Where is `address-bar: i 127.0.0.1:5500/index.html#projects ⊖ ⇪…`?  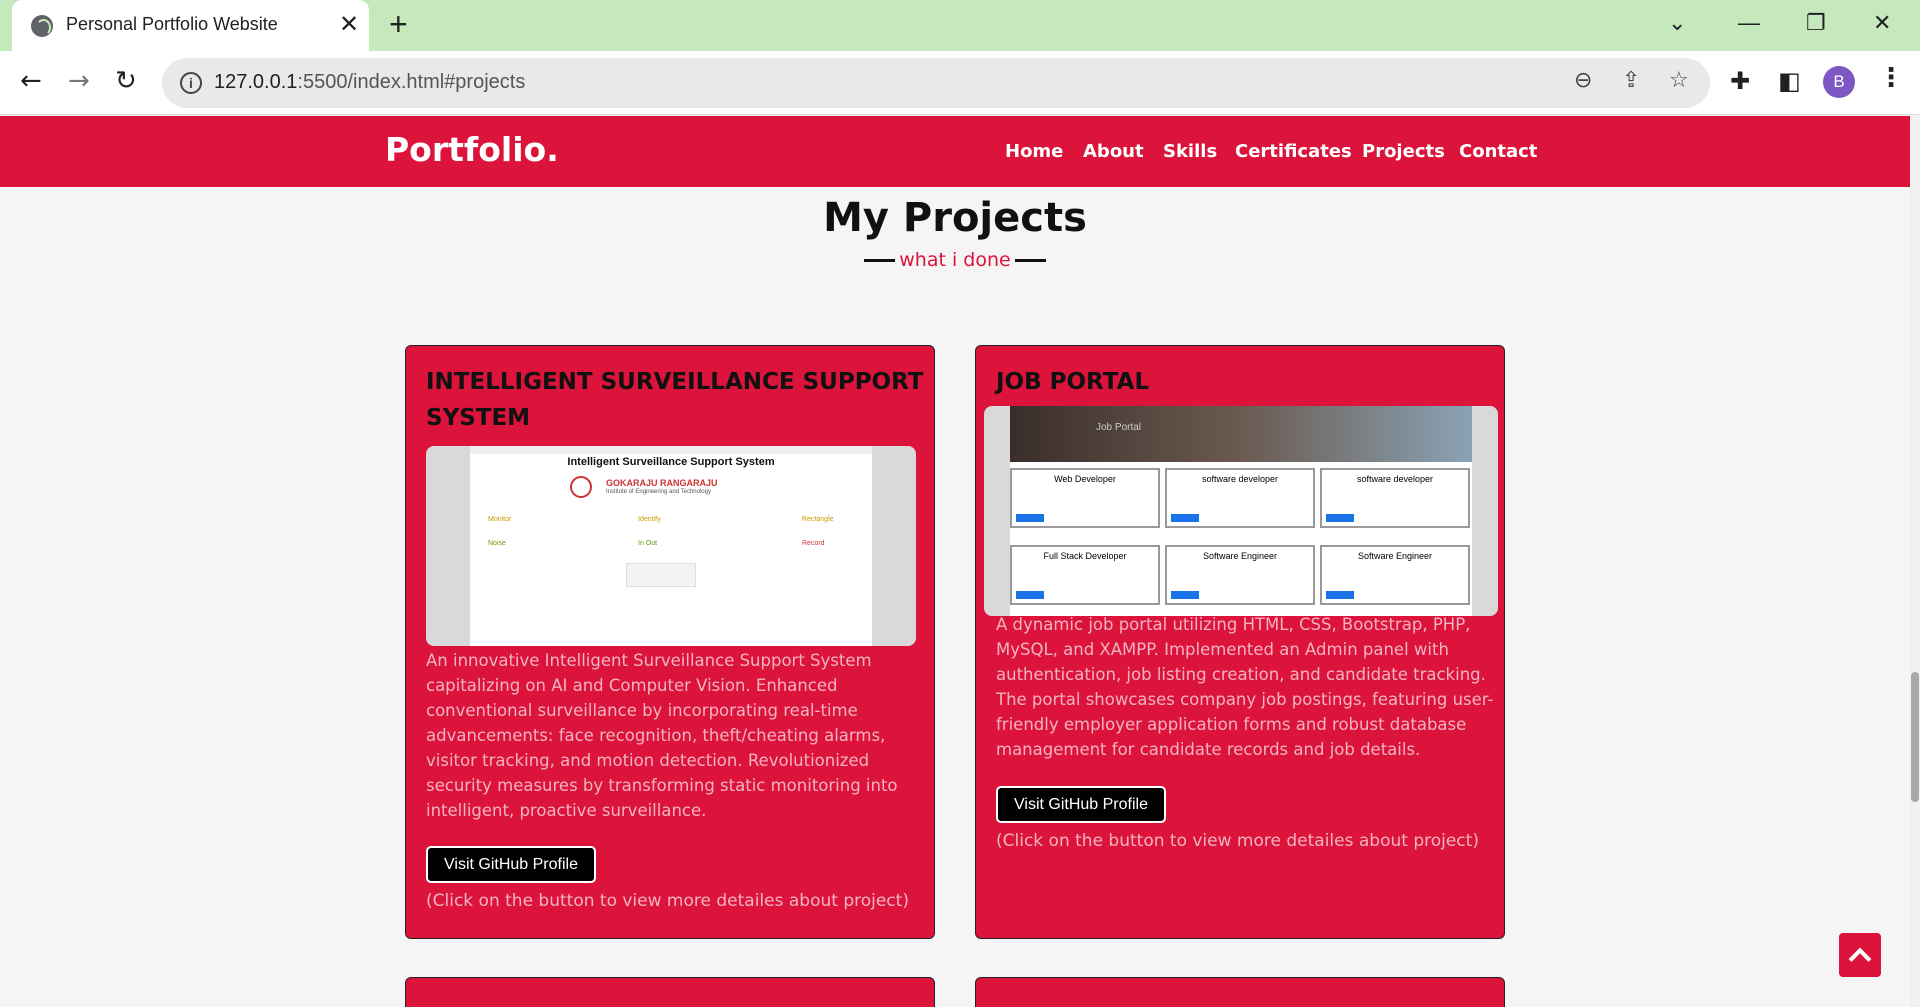
address-bar: i 127.0.0.1:5500/index.html#projects ⊖ ⇪… is located at coordinates (936, 83).